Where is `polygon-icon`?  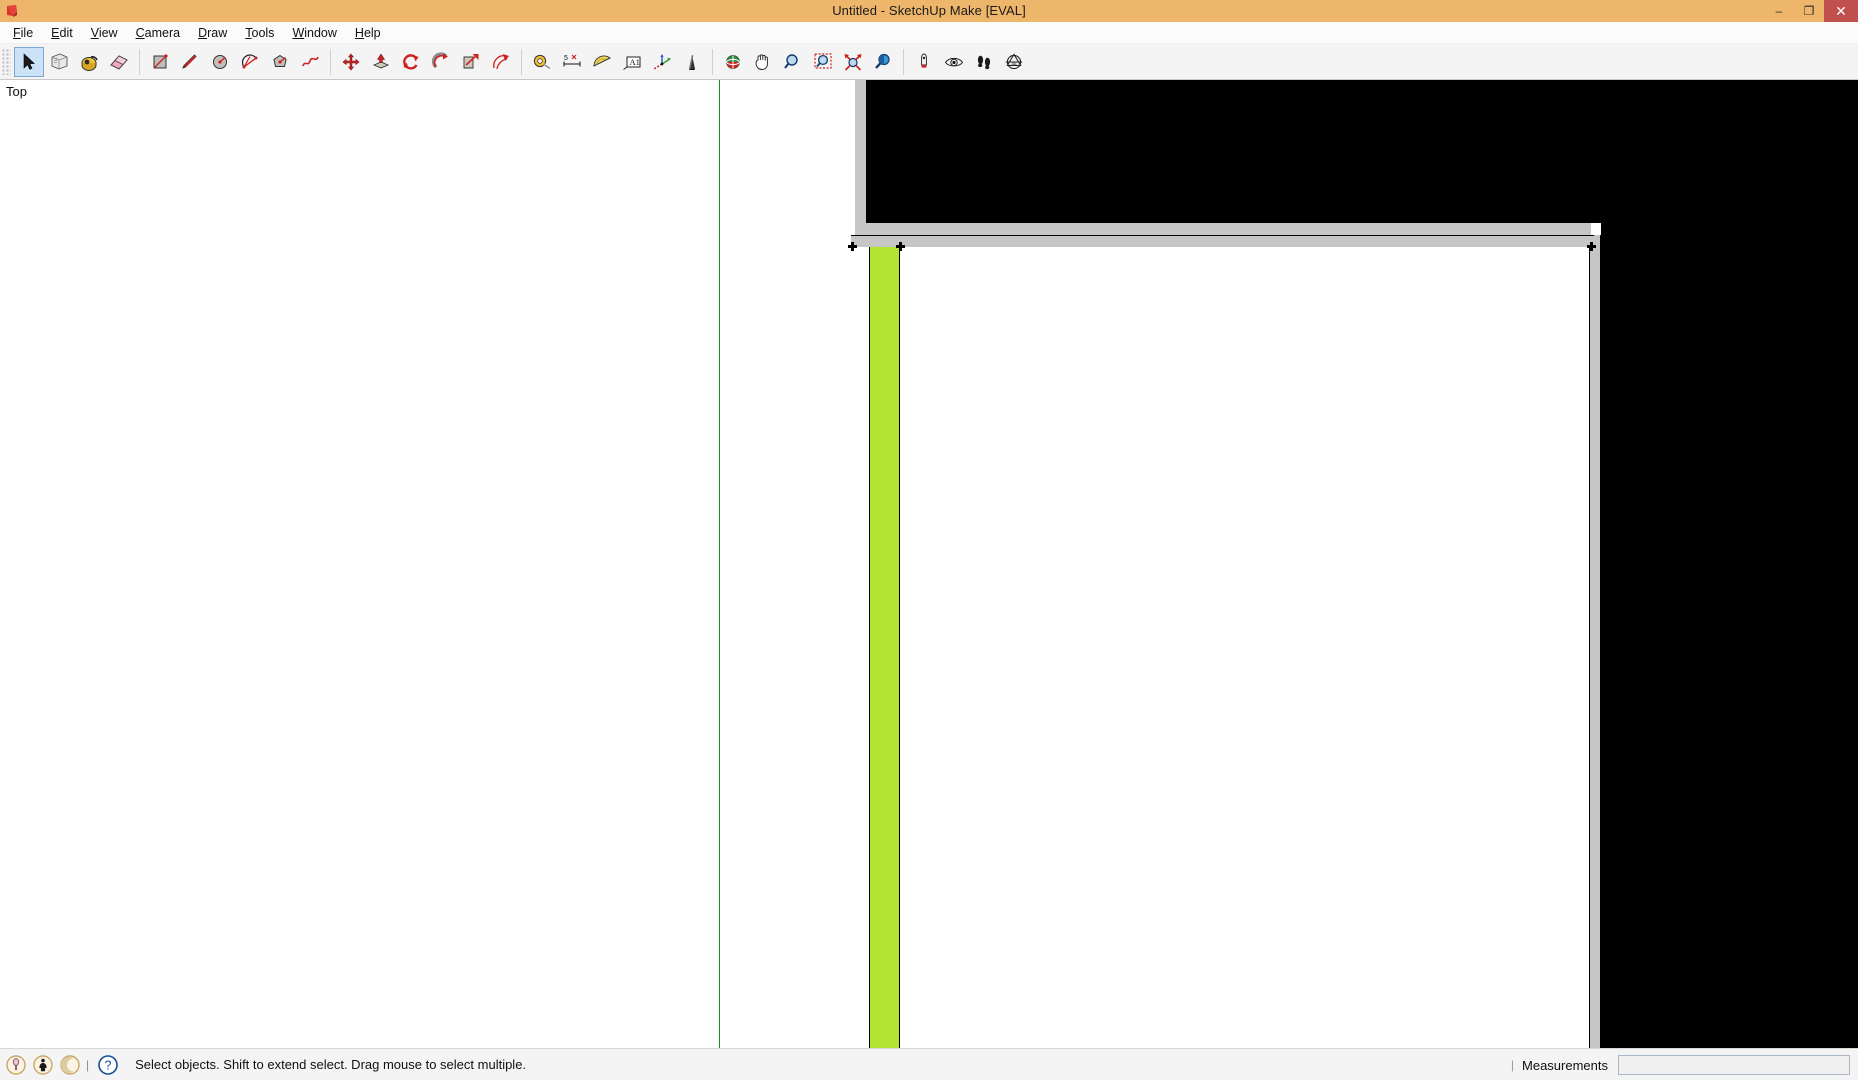
polygon-icon is located at coordinates (280, 62).